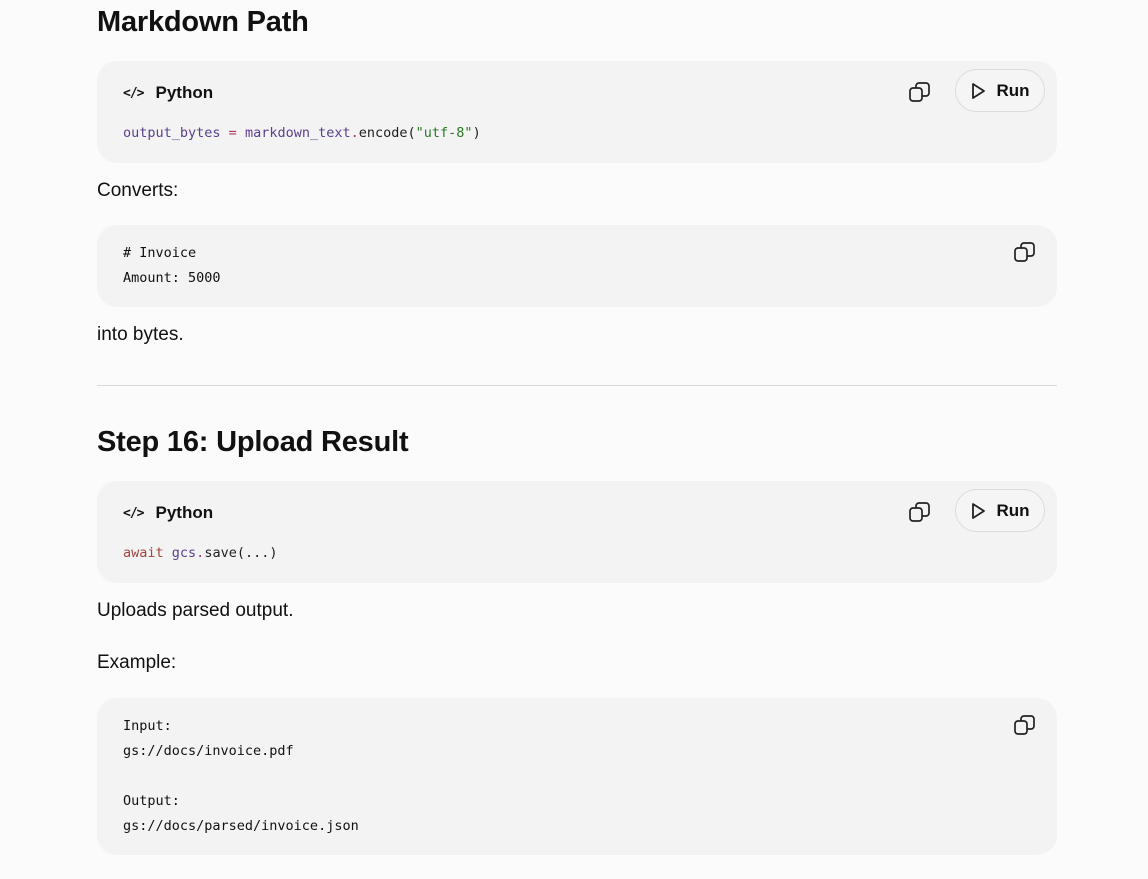 The height and width of the screenshot is (879, 1148). Describe the element at coordinates (577, 385) in the screenshot. I see `divider` at that location.